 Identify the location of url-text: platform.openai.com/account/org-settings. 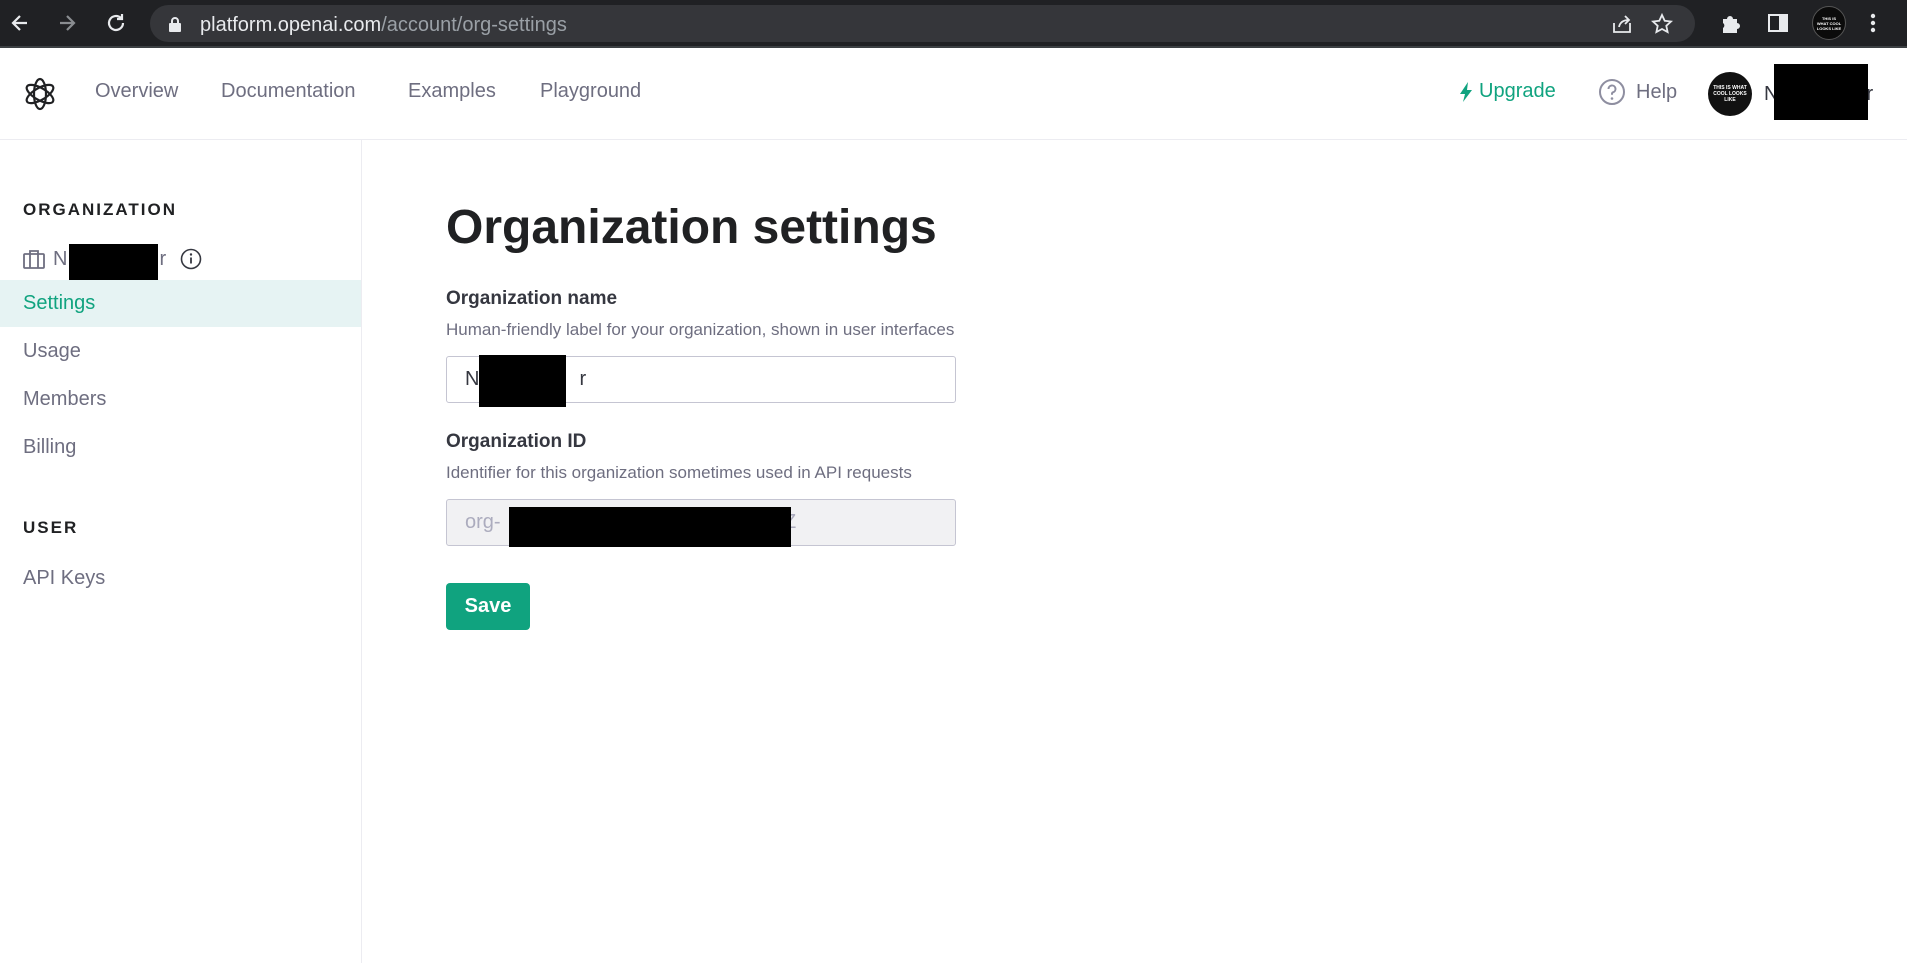
(383, 25).